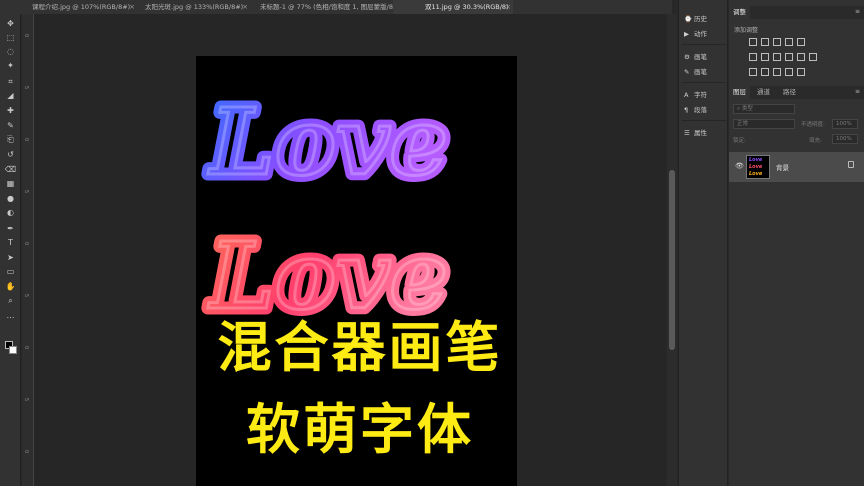  I want to click on eraser-icon: ⌫, so click(10, 169).